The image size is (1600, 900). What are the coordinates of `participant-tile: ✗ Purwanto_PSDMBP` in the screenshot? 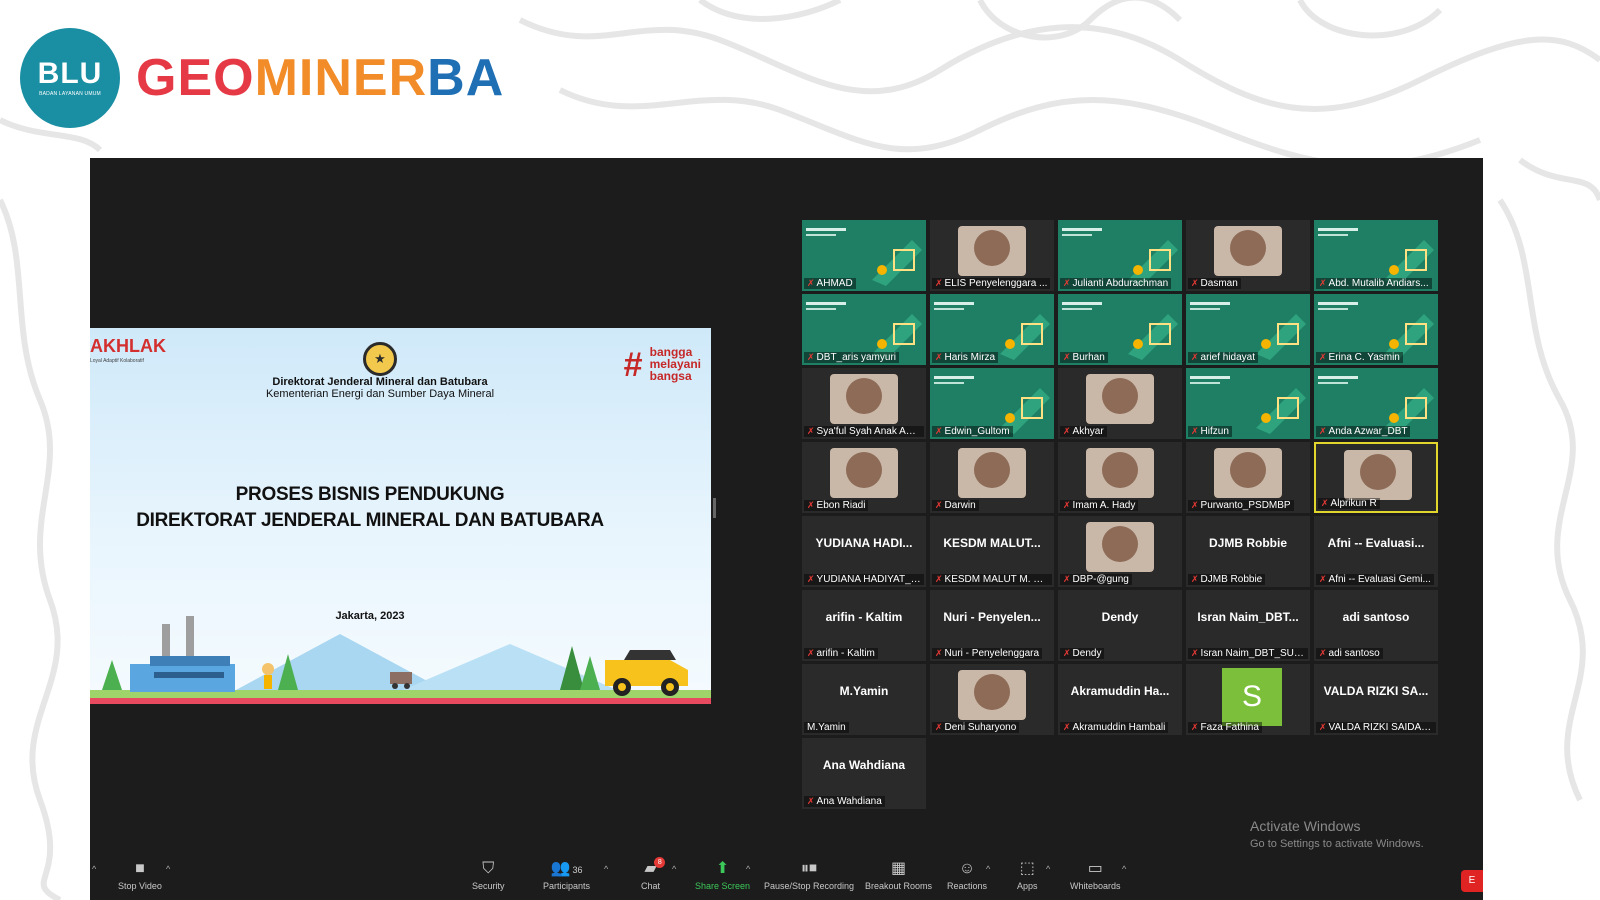 It's located at (1248, 477).